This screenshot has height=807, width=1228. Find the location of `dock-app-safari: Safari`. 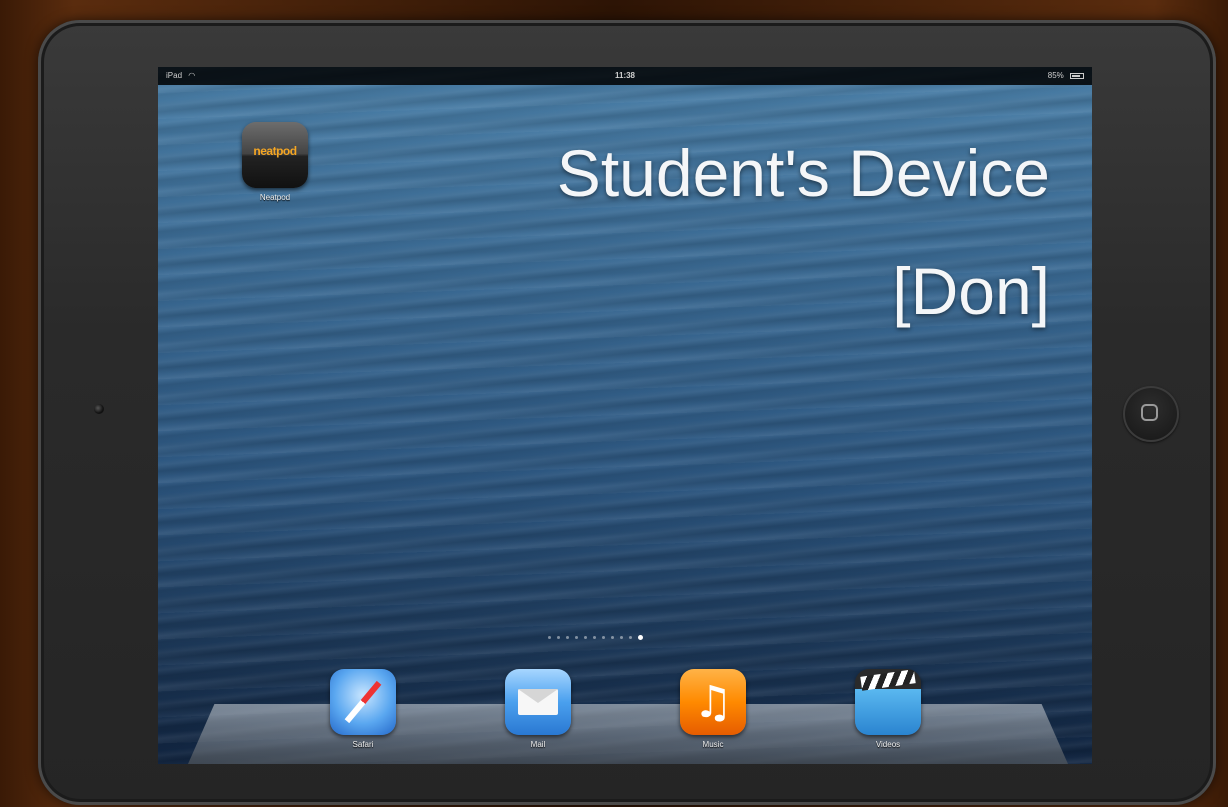

dock-app-safari: Safari is located at coordinates (363, 709).